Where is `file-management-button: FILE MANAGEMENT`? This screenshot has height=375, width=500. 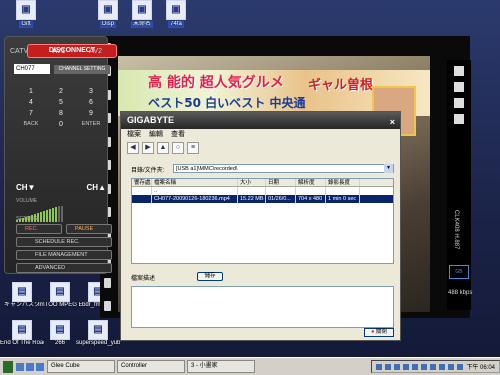 file-management-button: FILE MANAGEMENT is located at coordinates (64, 255).